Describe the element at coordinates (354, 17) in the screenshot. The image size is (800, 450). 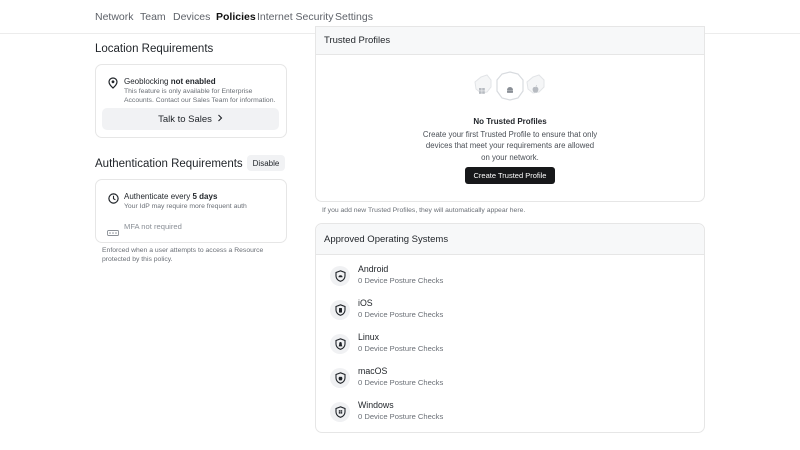
I see `tab-settings: Settings` at that location.